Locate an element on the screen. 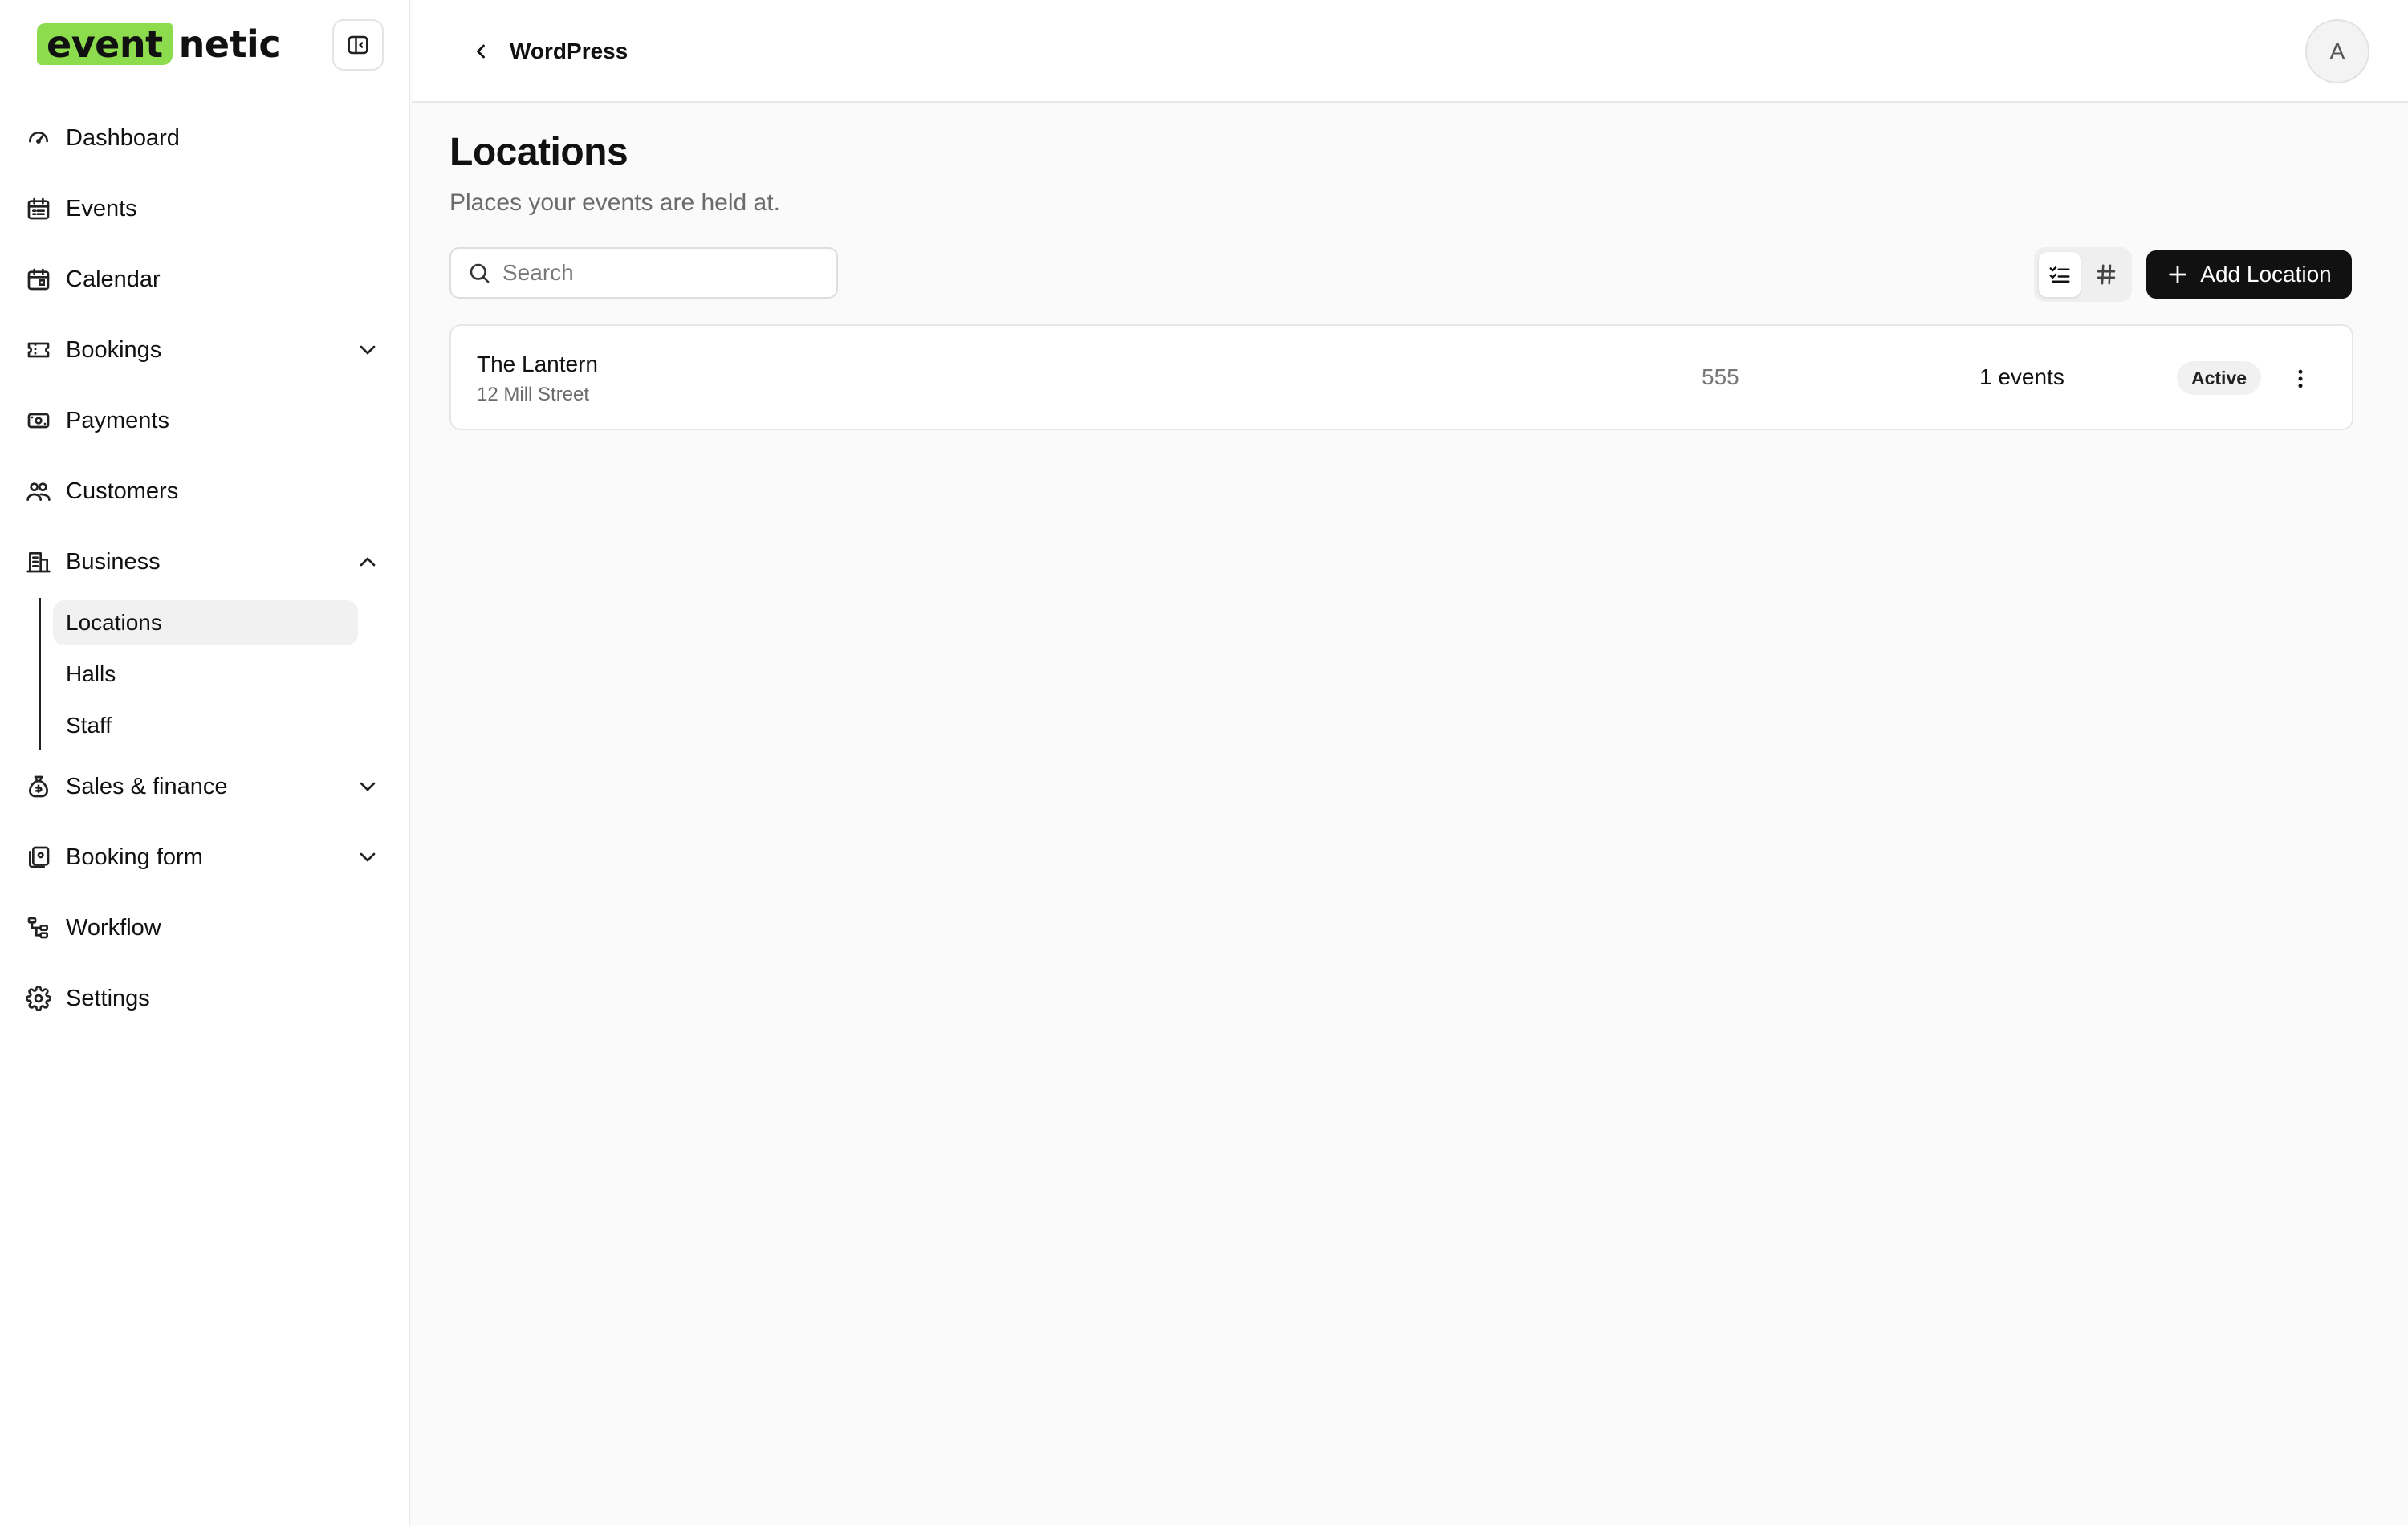 This screenshot has height=1525, width=2408. brand-logo: event netic is located at coordinates (159, 44).